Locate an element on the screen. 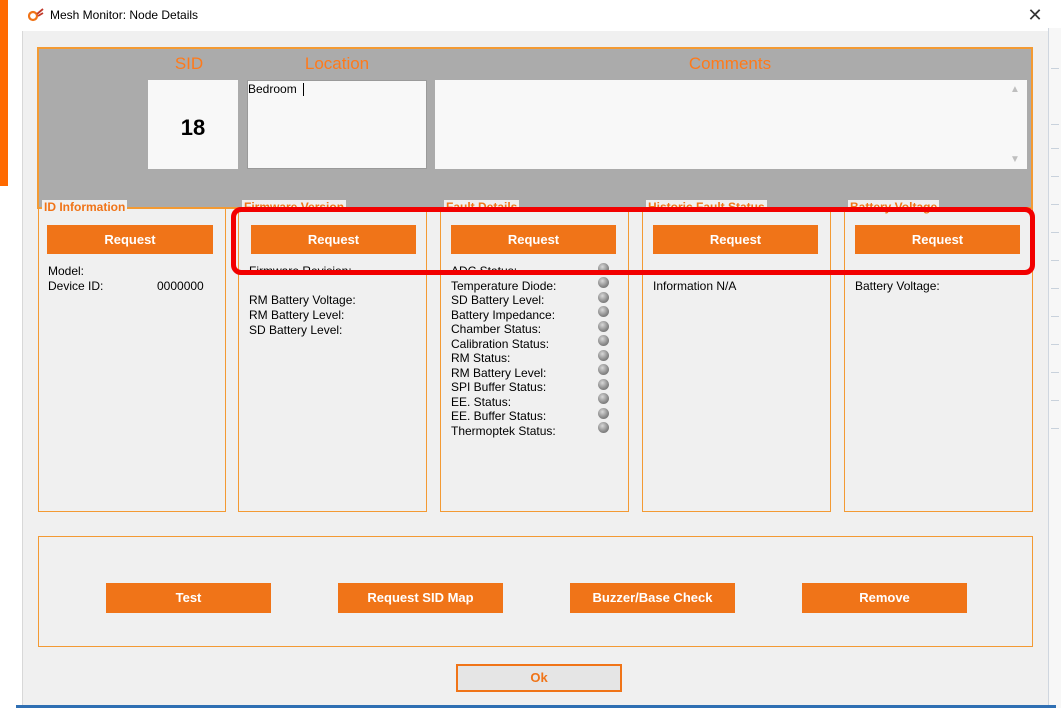 This screenshot has width=1061, height=708. status-label: EE. Status: is located at coordinates (481, 402).